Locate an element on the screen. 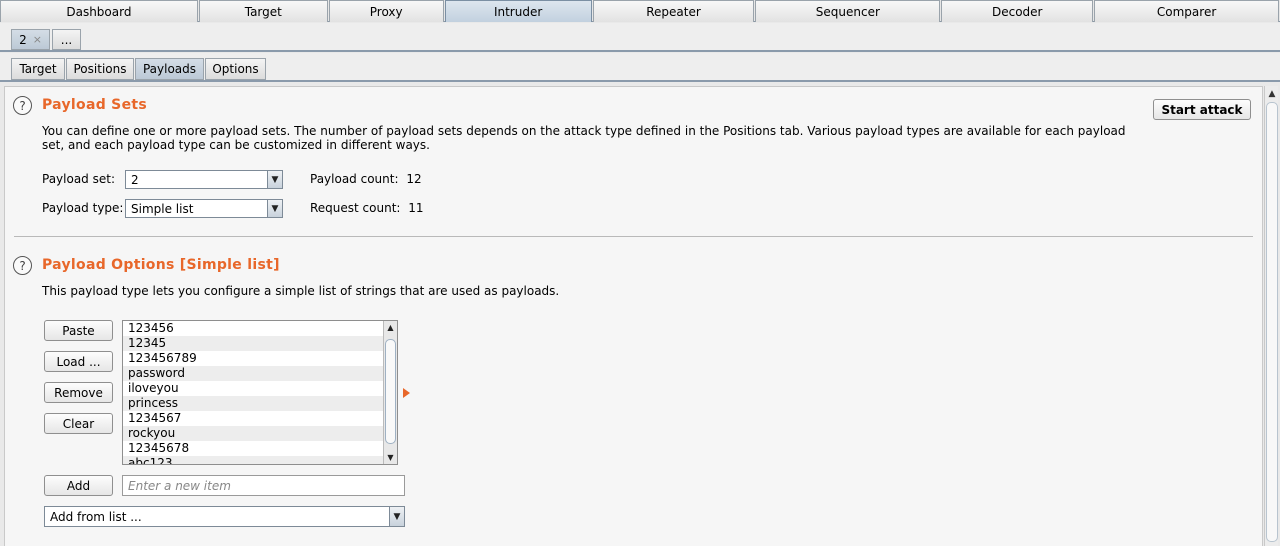  subtab-payloads: Payloads is located at coordinates (169, 69).